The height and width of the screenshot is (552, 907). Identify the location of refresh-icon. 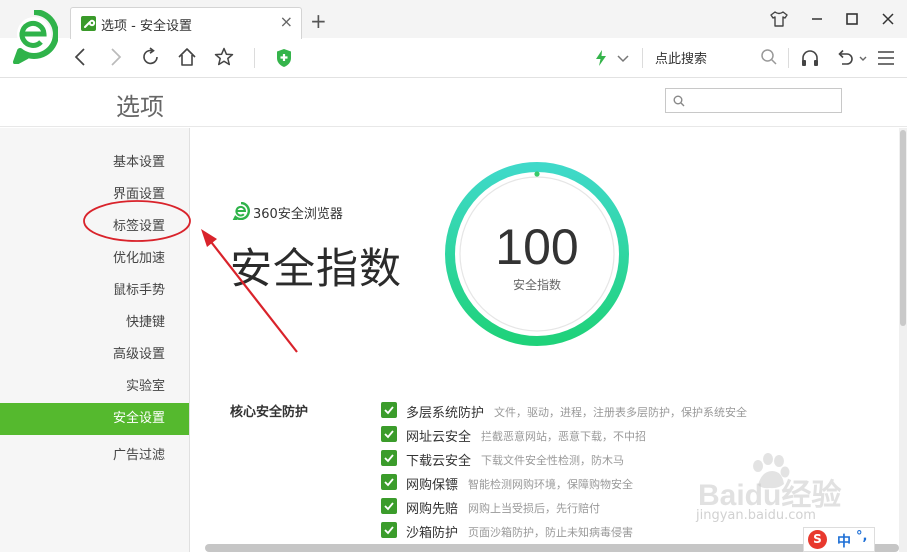
(151, 57).